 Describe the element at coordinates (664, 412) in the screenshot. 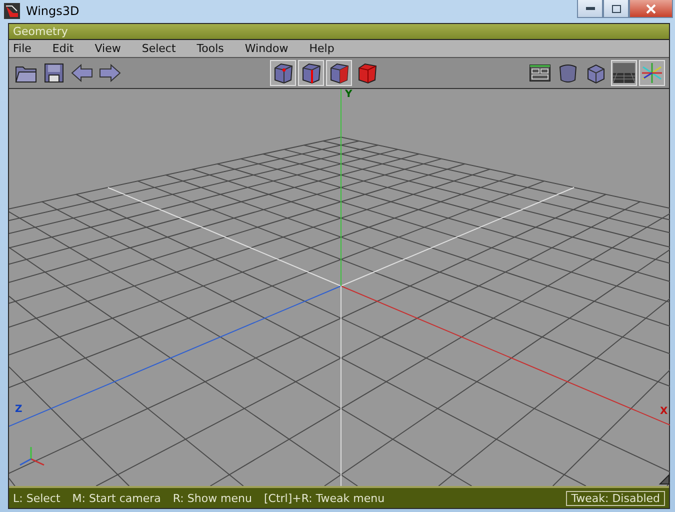

I see `axis-label: X` at that location.